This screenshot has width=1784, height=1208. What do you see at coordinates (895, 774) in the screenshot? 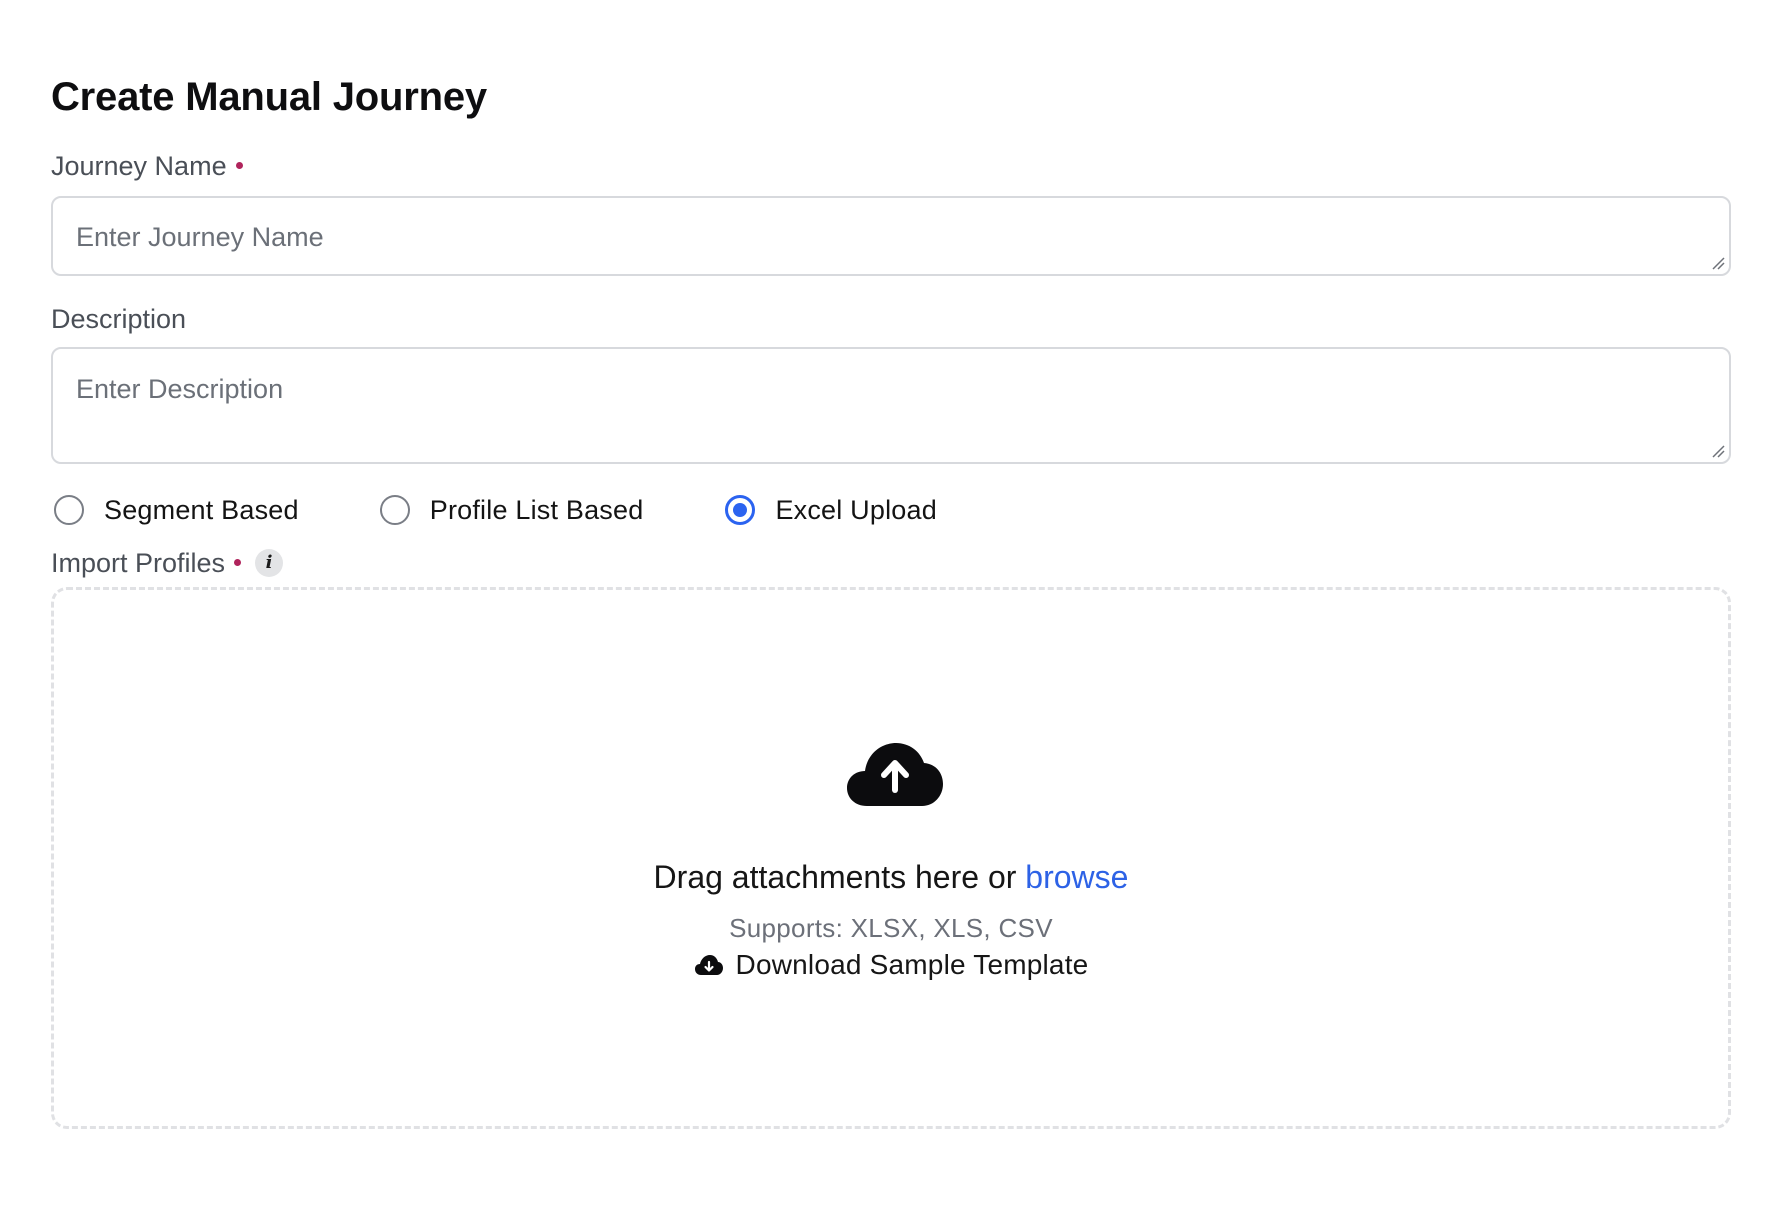
I see `cloud-upload-icon` at bounding box center [895, 774].